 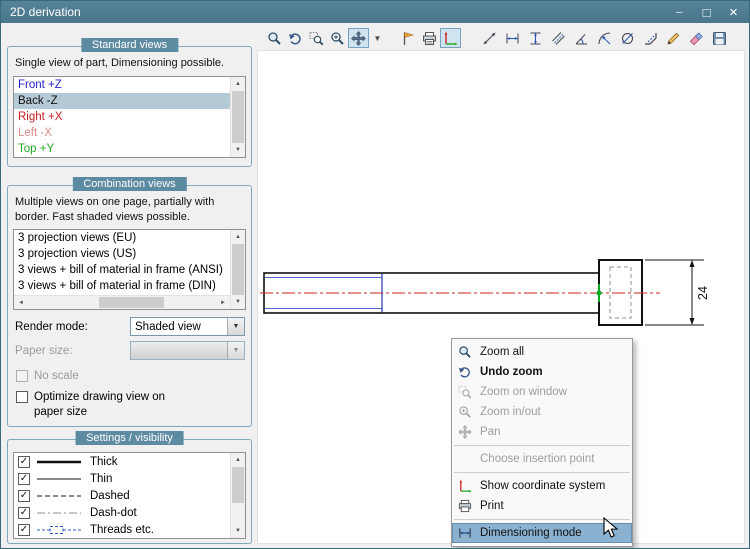 What do you see at coordinates (60, 513) in the screenshot?
I see `dash-dot-line-sample` at bounding box center [60, 513].